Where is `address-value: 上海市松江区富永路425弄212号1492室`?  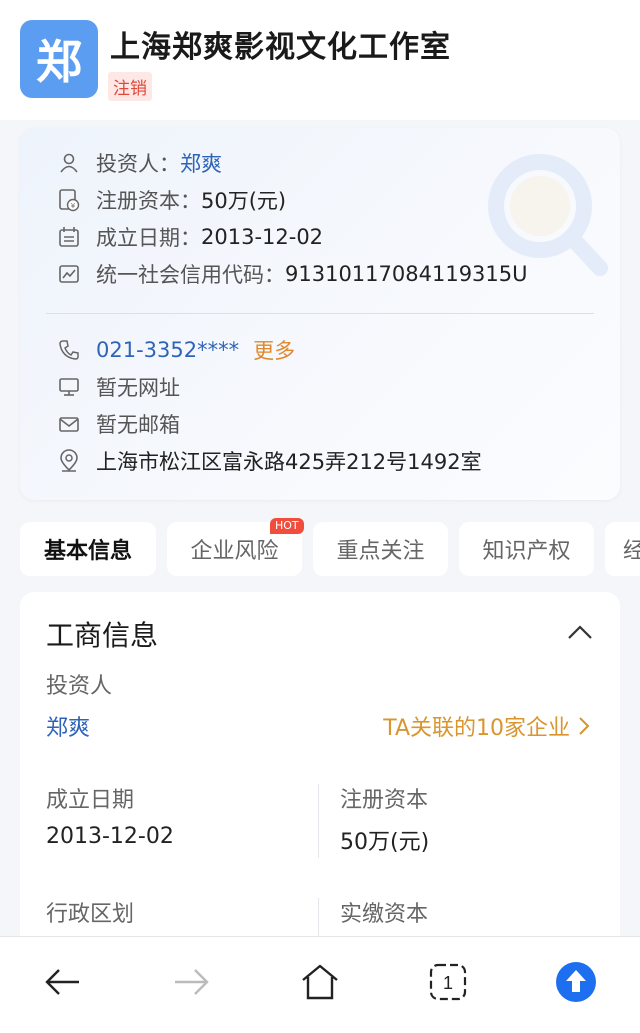
address-value: 上海市松江区富永路425弄212号1492室 is located at coordinates (289, 461).